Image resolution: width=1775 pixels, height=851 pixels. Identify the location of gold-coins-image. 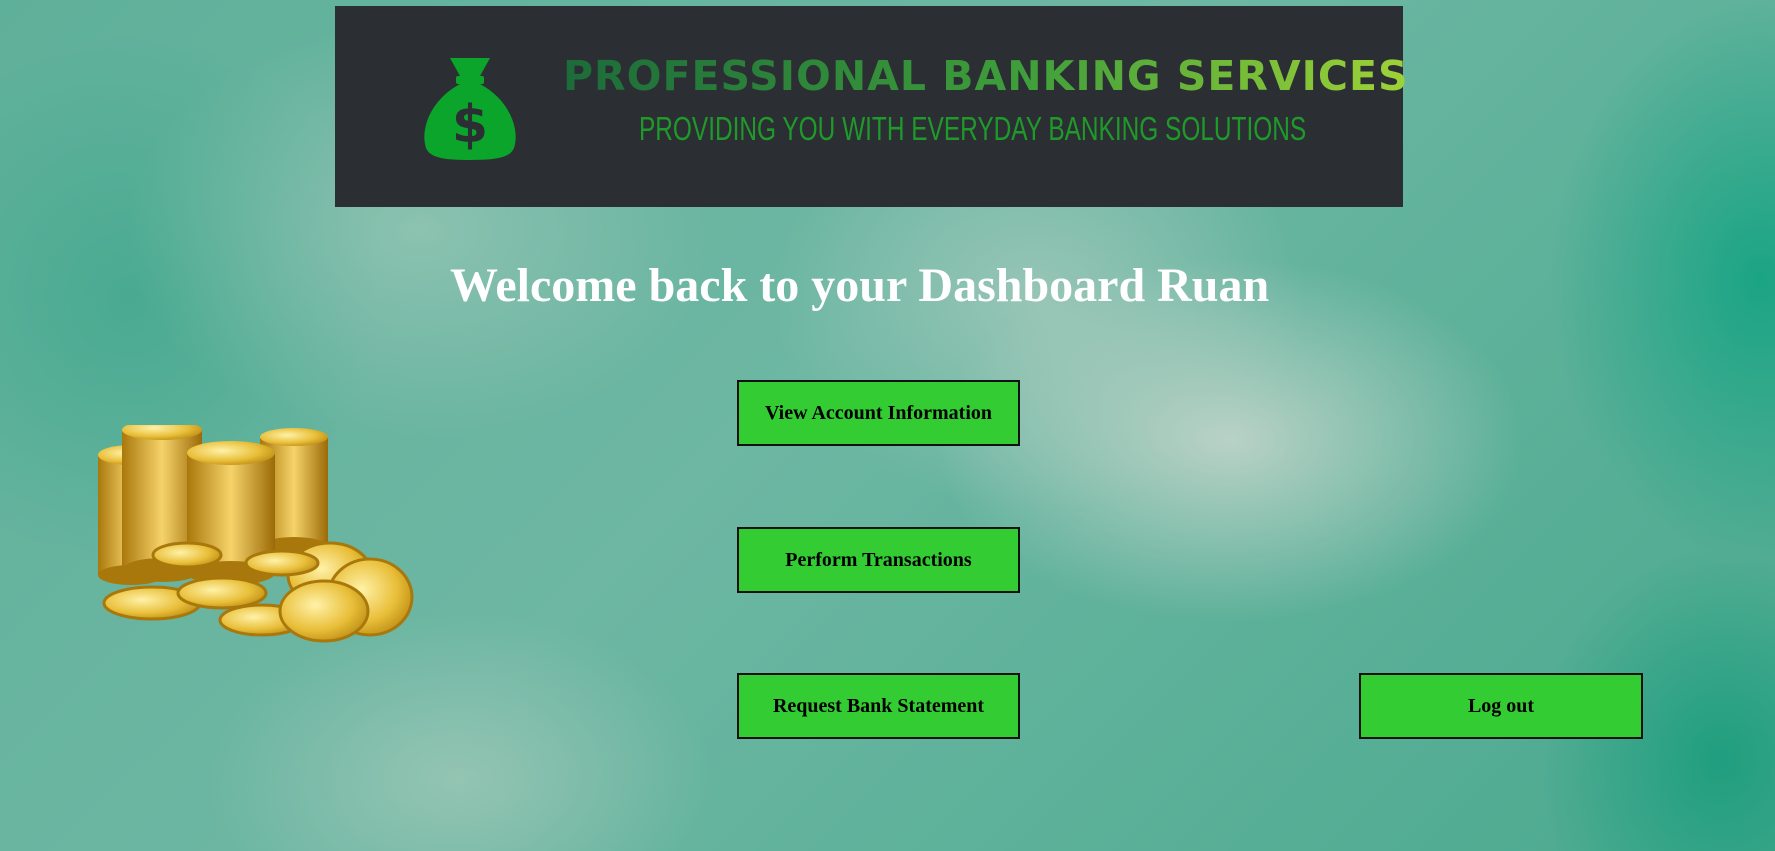
(256, 534).